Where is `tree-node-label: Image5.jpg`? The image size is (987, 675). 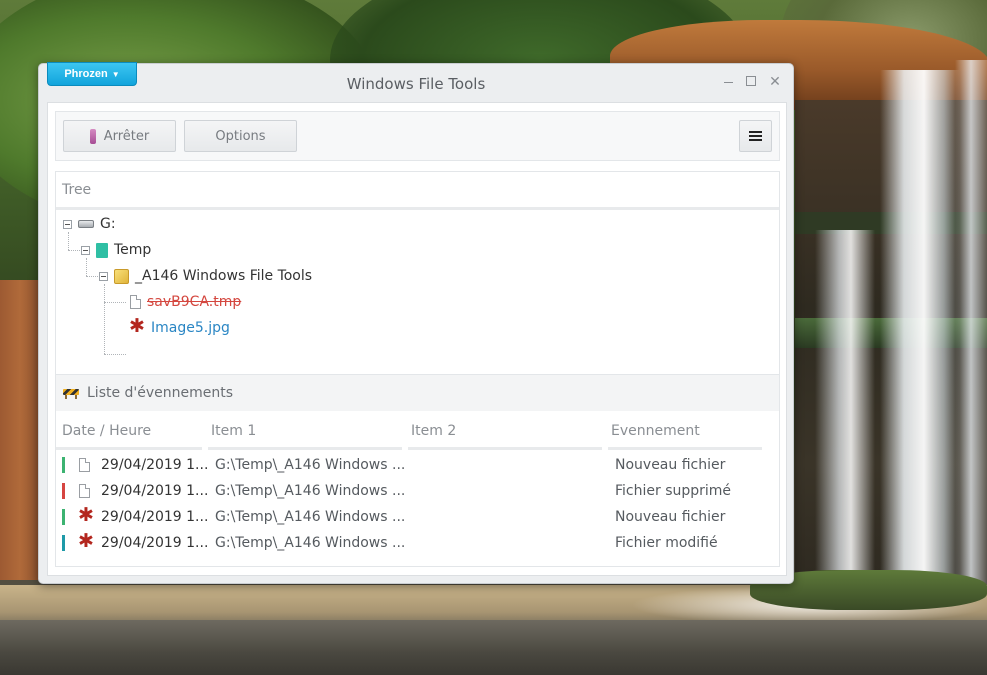 tree-node-label: Image5.jpg is located at coordinates (190, 328).